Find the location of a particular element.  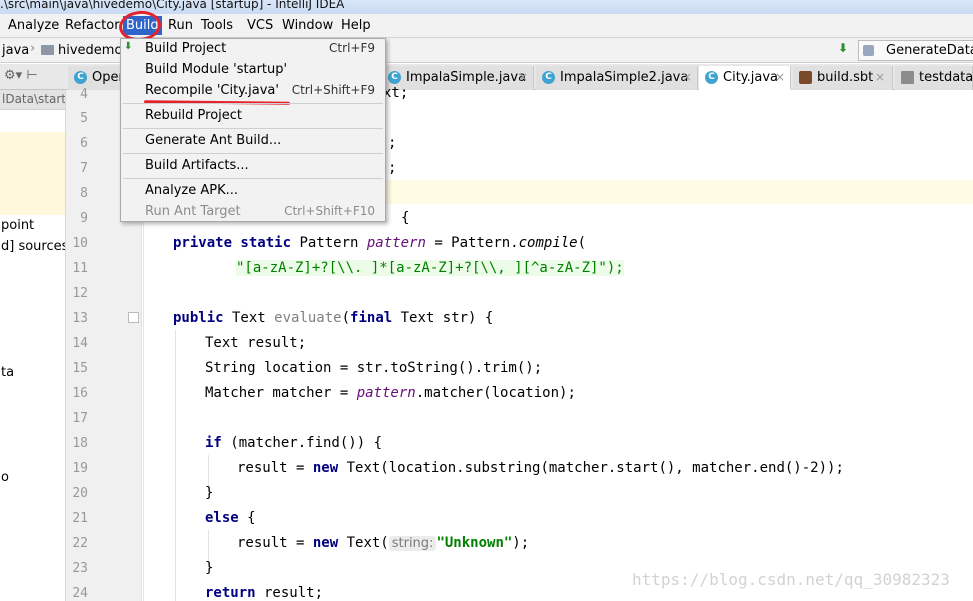

keyword: final is located at coordinates (371, 318).